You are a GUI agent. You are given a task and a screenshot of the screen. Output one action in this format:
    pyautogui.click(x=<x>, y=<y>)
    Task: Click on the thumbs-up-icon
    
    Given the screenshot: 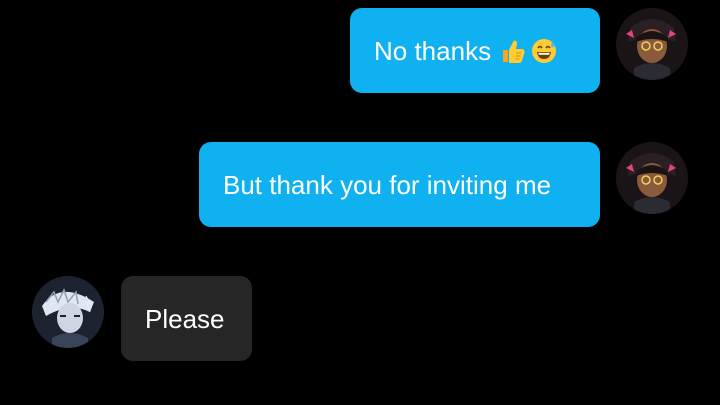 What is the action you would take?
    pyautogui.click(x=513, y=51)
    